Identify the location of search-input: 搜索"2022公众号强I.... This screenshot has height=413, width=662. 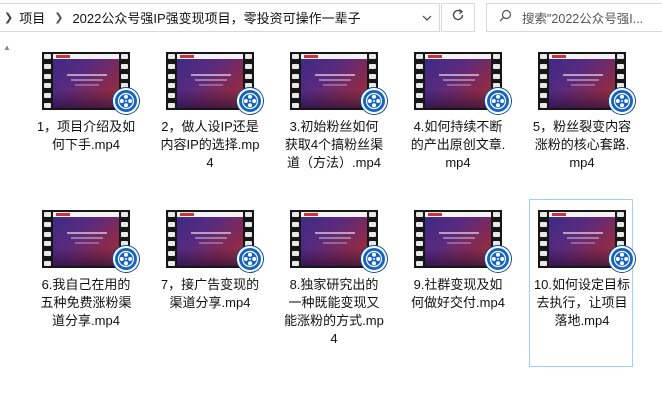
(574, 17).